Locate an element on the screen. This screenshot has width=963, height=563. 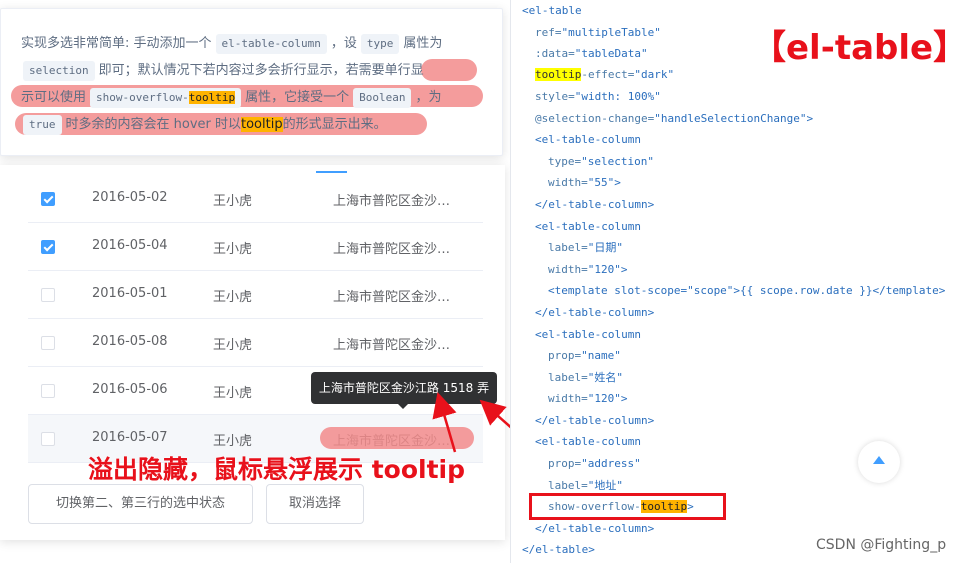
code-line: label="姓名" is located at coordinates (585, 378).